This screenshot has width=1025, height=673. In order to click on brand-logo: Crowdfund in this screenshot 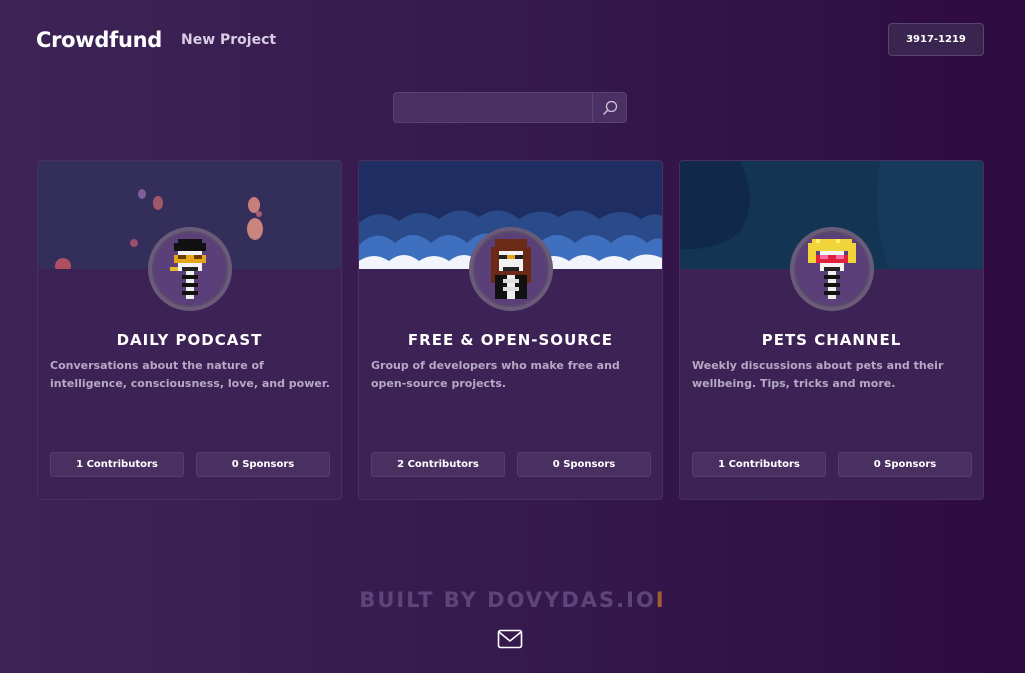, I will do `click(99, 40)`.